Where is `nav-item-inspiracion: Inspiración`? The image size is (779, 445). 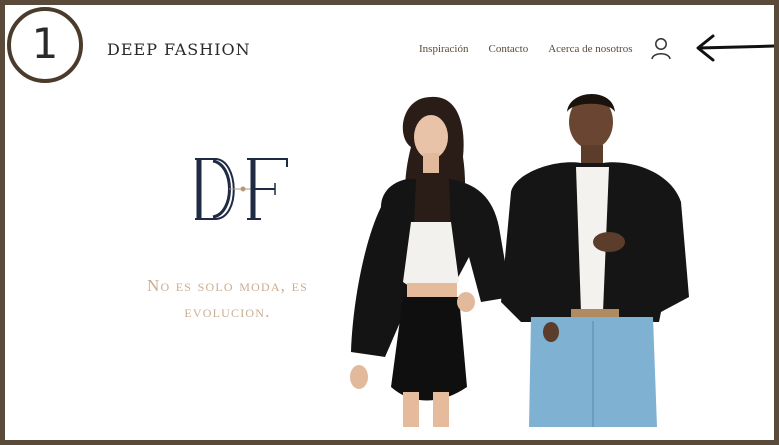 nav-item-inspiracion: Inspiración is located at coordinates (443, 49).